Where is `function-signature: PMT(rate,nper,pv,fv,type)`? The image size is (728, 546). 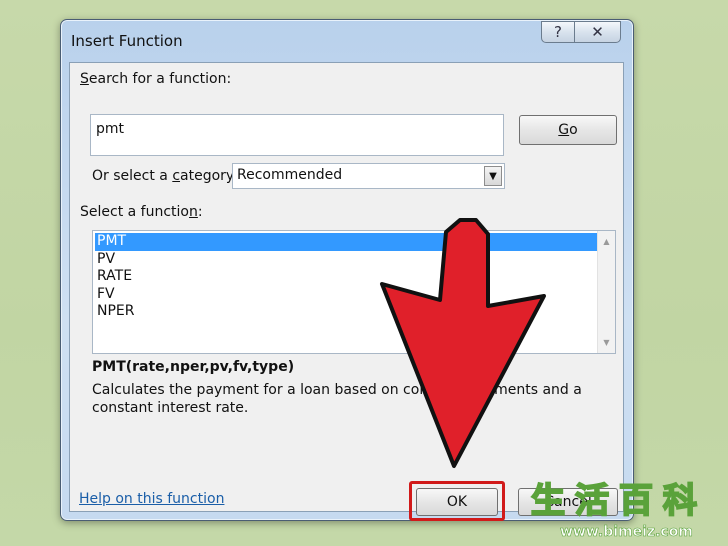
function-signature: PMT(rate,nper,pv,fv,type) is located at coordinates (193, 367).